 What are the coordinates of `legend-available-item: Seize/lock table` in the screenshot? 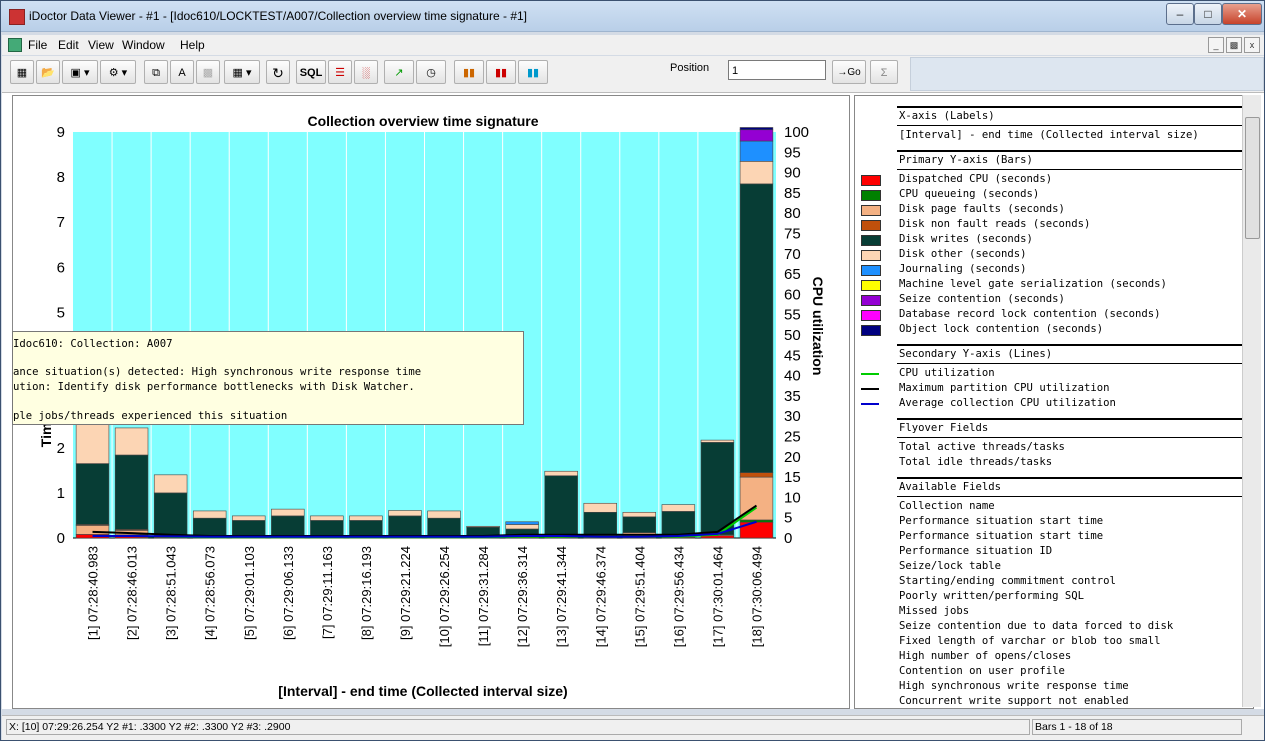 It's located at (950, 566).